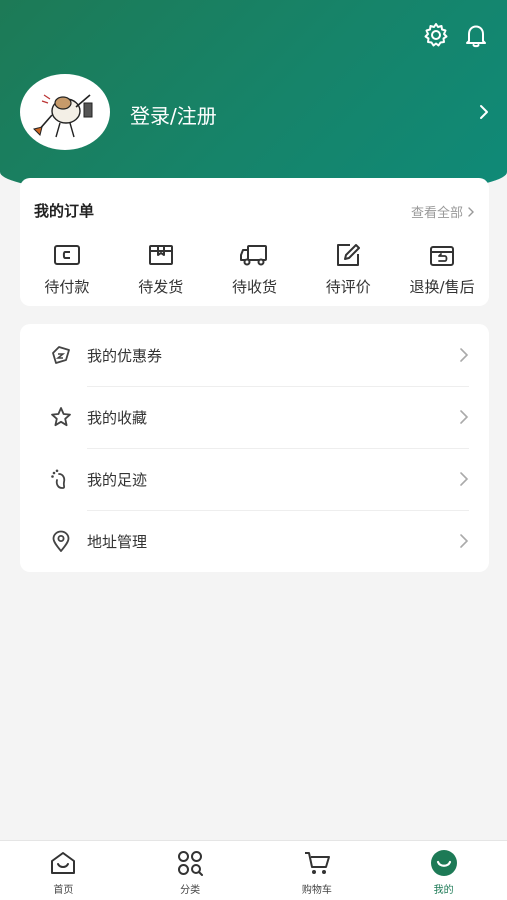  Describe the element at coordinates (348, 255) in the screenshot. I see `edit-icon` at that location.